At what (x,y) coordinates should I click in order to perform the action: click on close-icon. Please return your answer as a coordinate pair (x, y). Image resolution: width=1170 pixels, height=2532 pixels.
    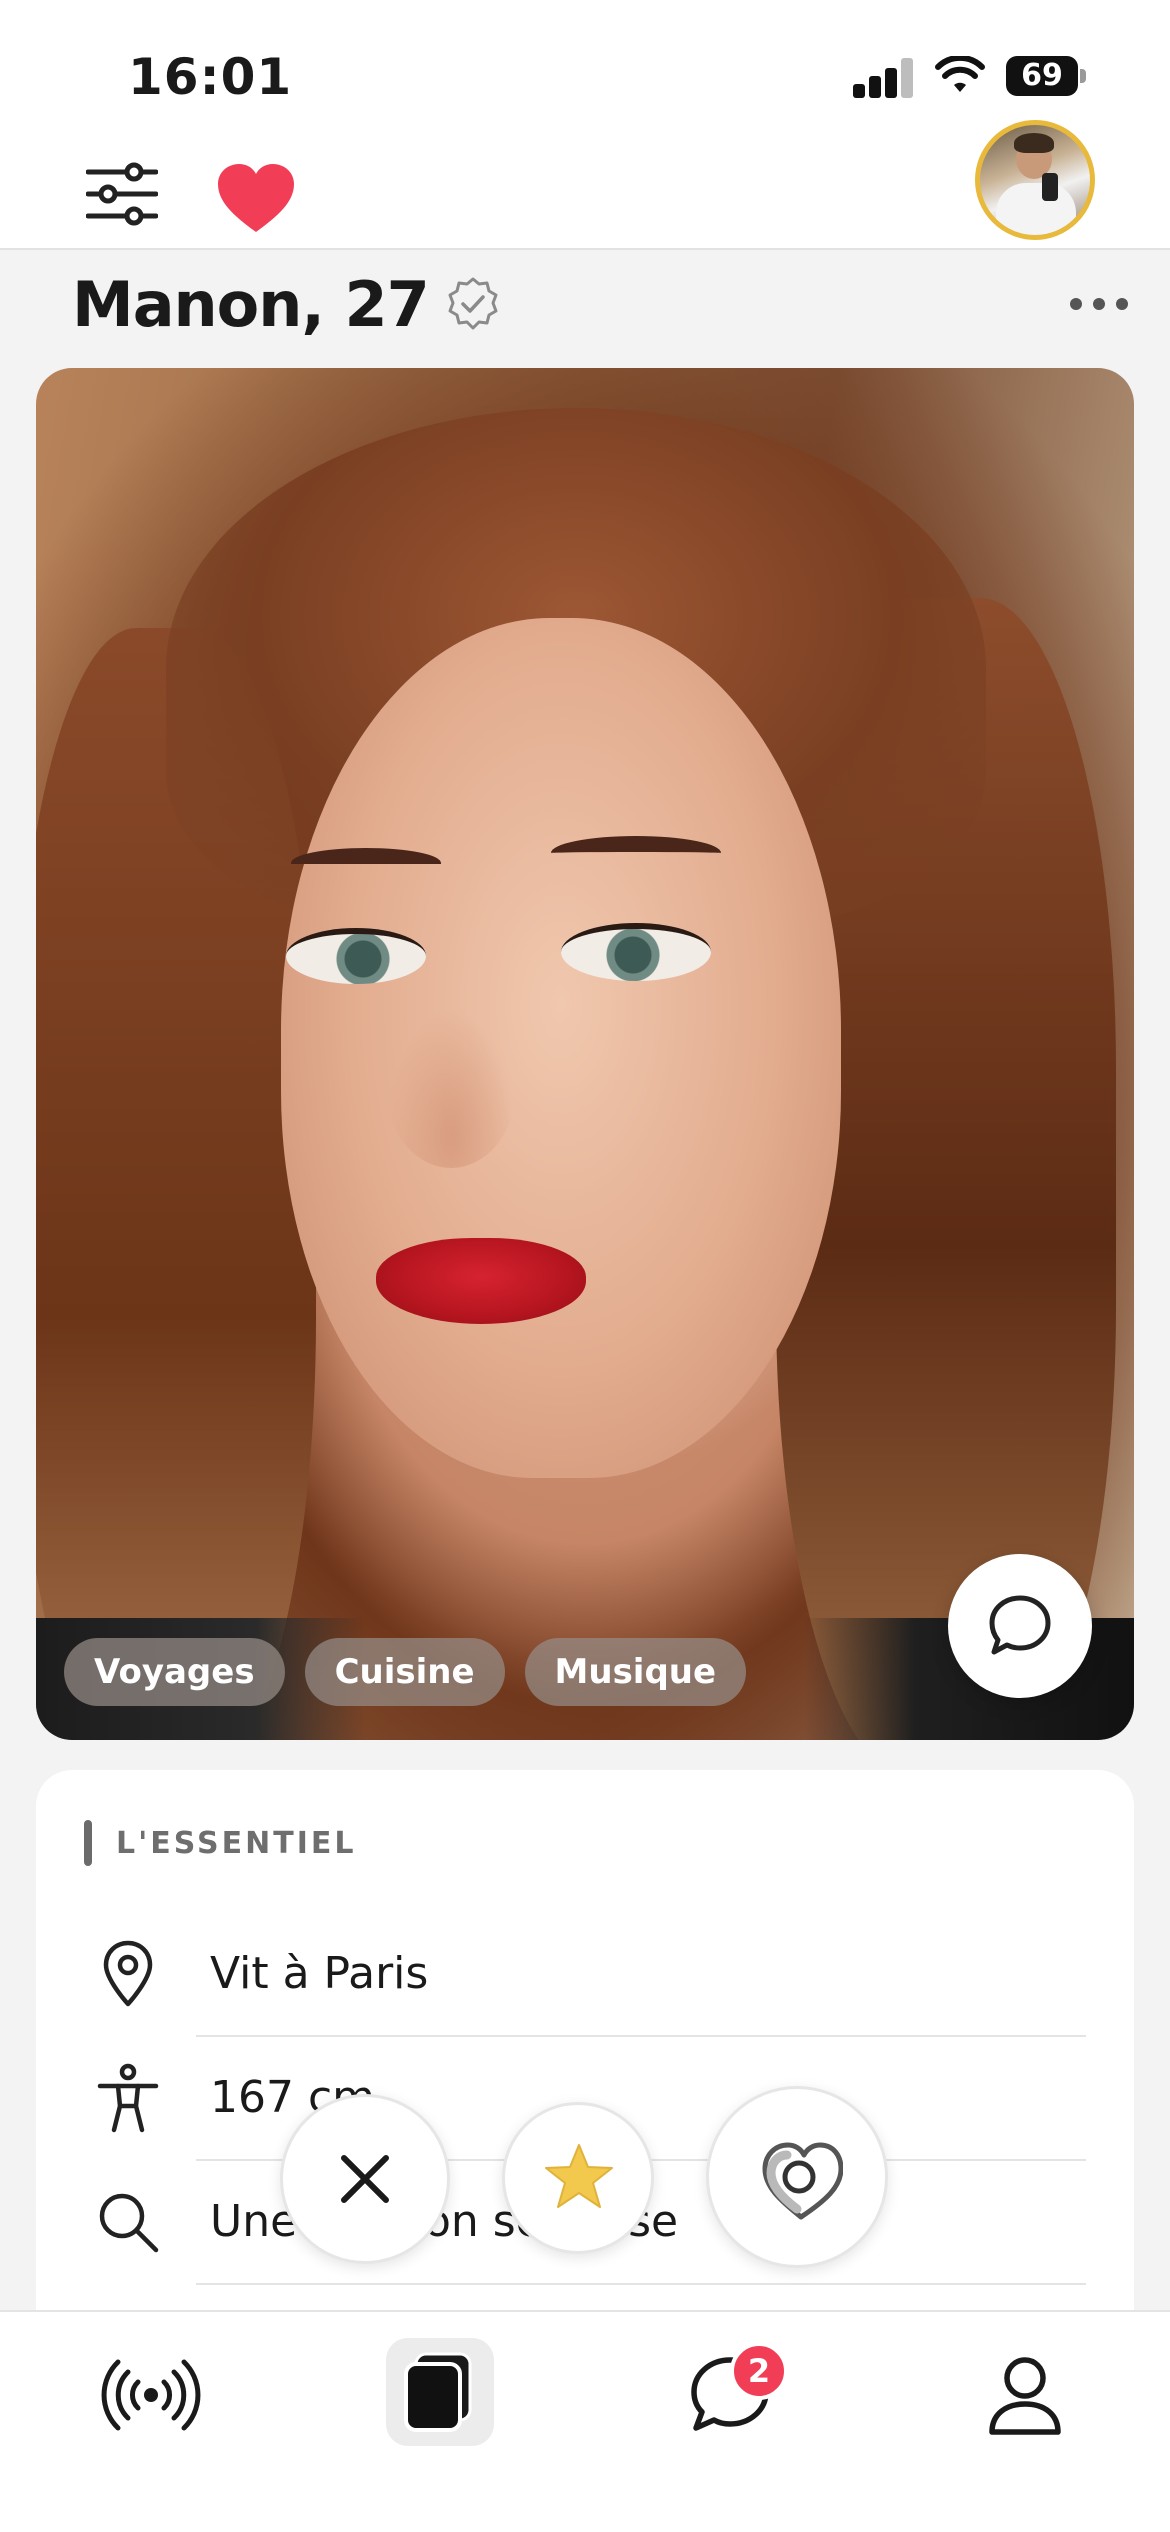
    Looking at the image, I should click on (365, 2179).